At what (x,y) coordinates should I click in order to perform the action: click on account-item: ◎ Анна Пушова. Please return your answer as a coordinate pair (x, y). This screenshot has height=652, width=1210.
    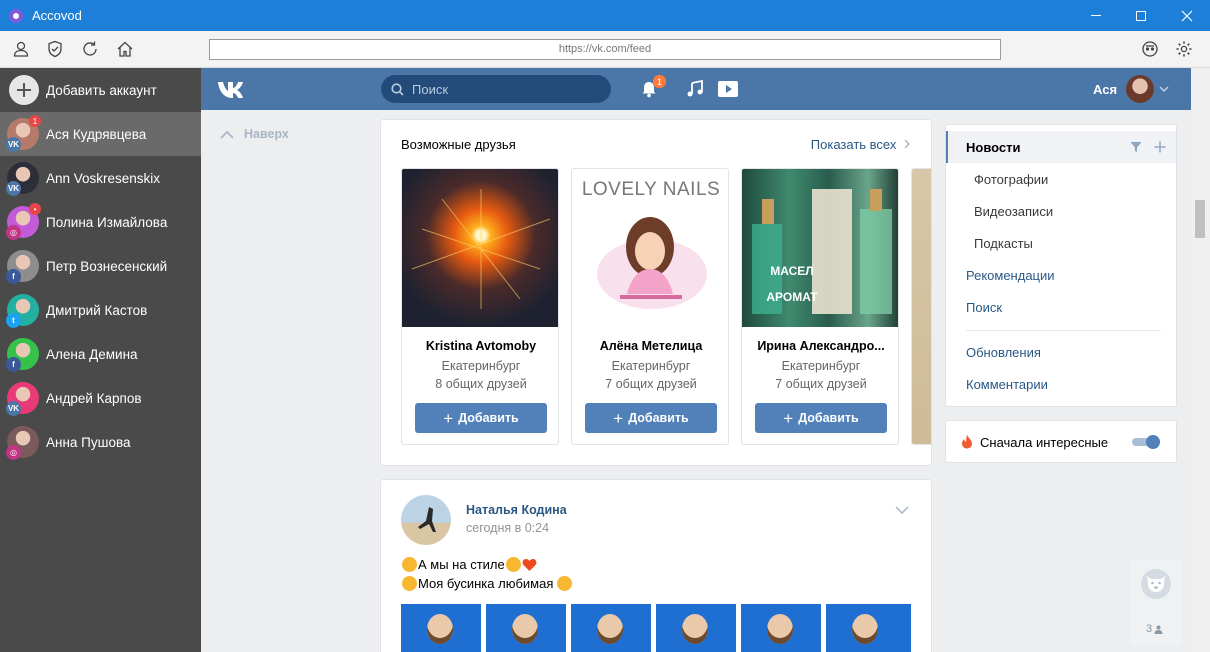
    Looking at the image, I should click on (100, 442).